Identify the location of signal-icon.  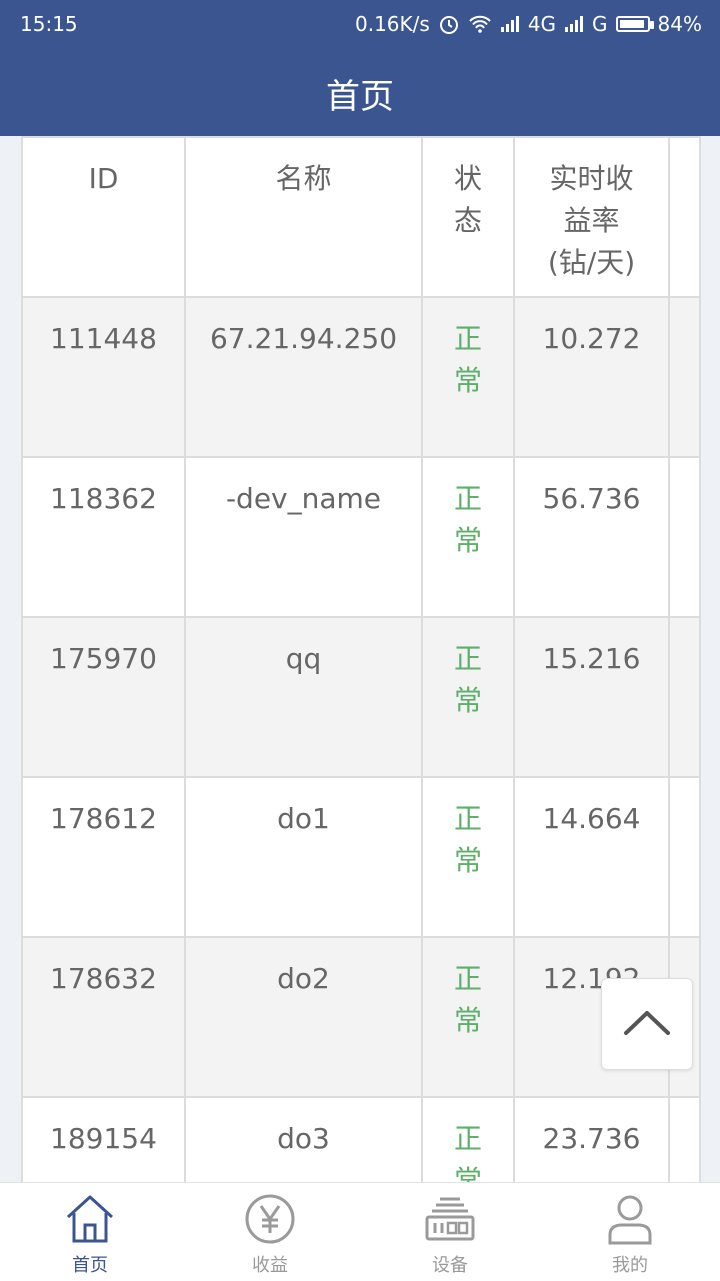
(510, 24).